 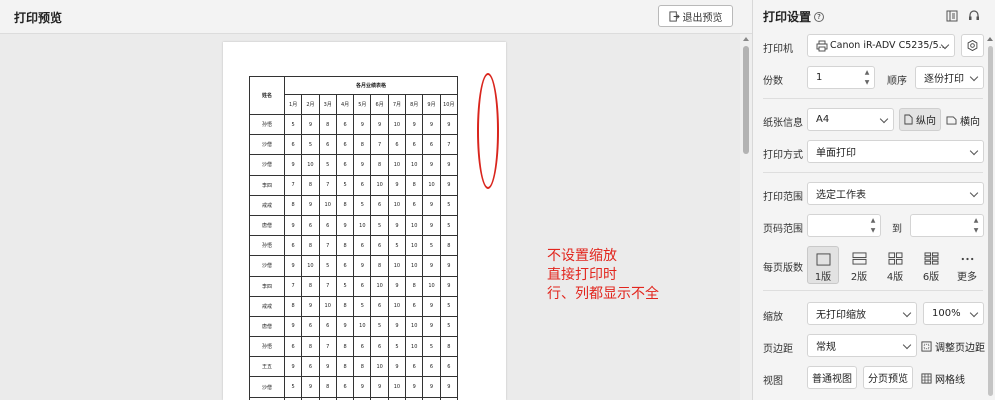 I want to click on paper-select: A4, so click(x=850, y=119).